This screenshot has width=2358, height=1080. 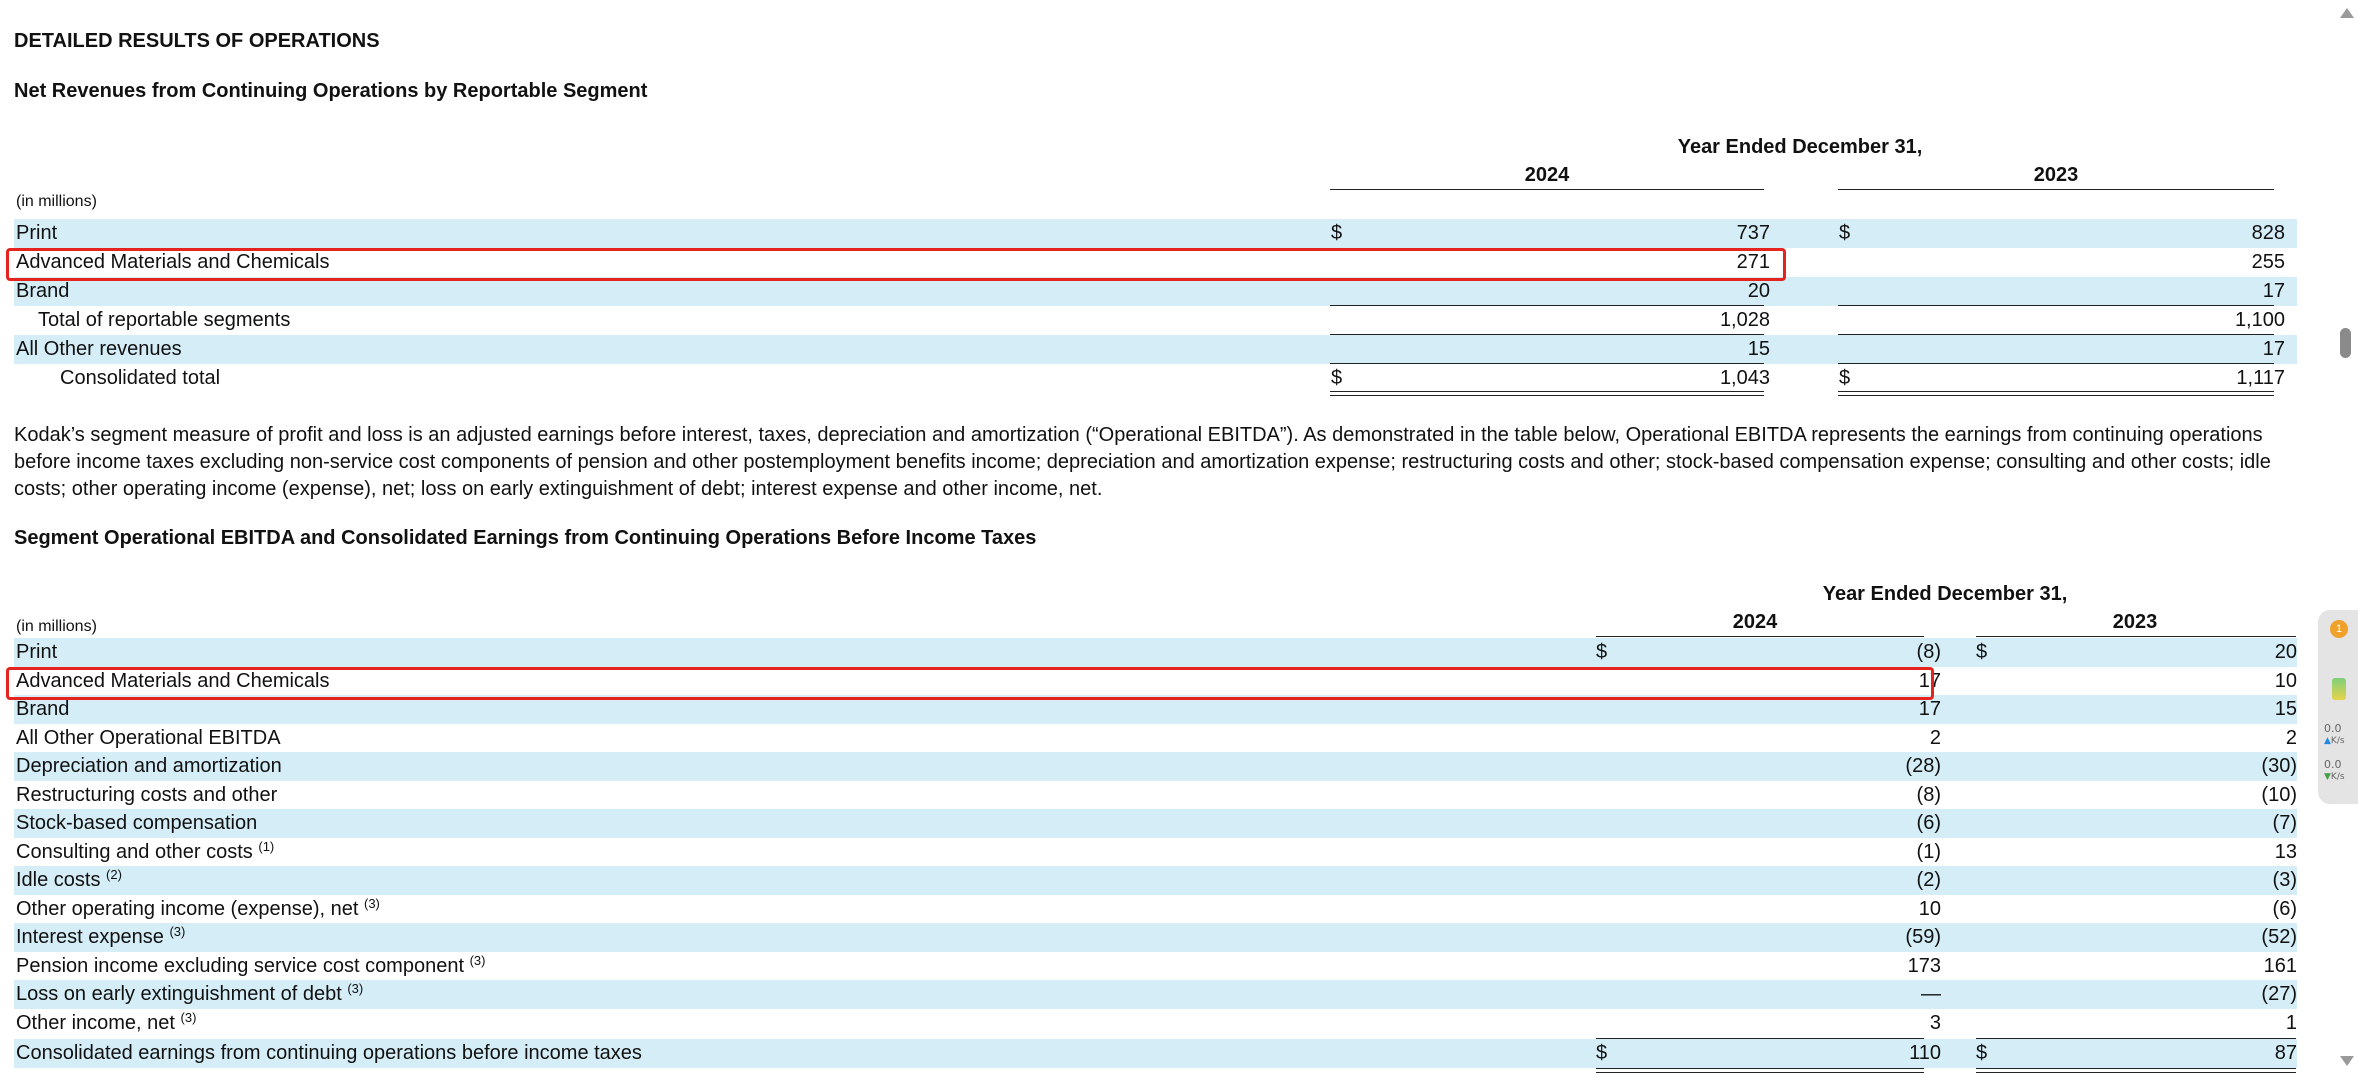 What do you see at coordinates (1155, 937) in the screenshot?
I see `table-row: Interest expense (3) (59) (52)` at bounding box center [1155, 937].